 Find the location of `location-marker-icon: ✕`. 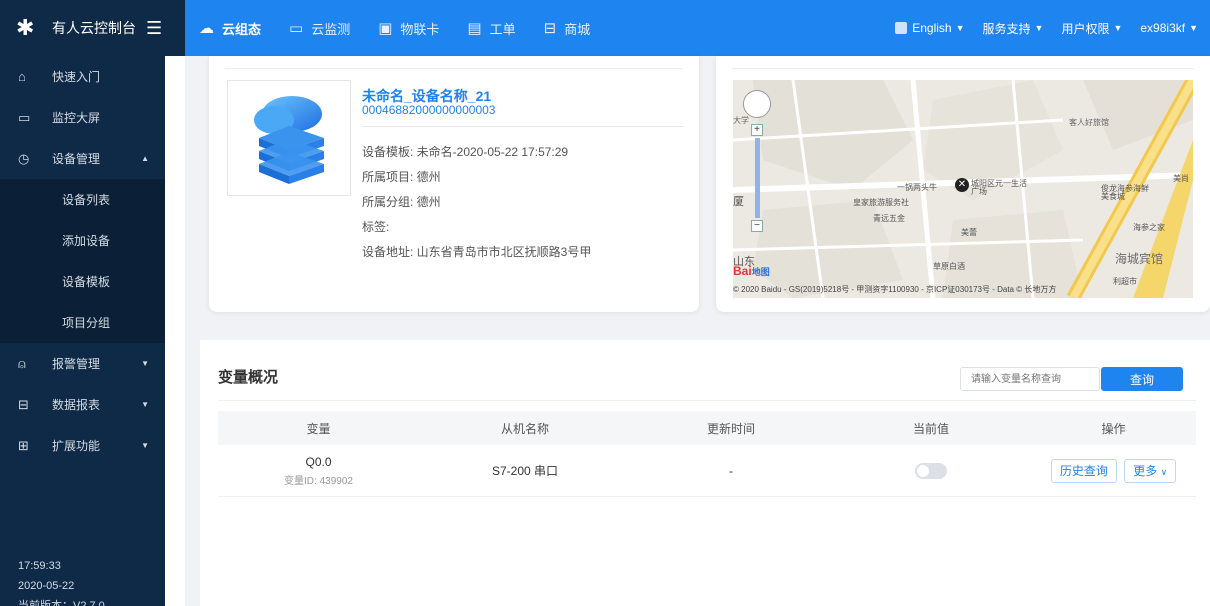

location-marker-icon: ✕ is located at coordinates (962, 185).